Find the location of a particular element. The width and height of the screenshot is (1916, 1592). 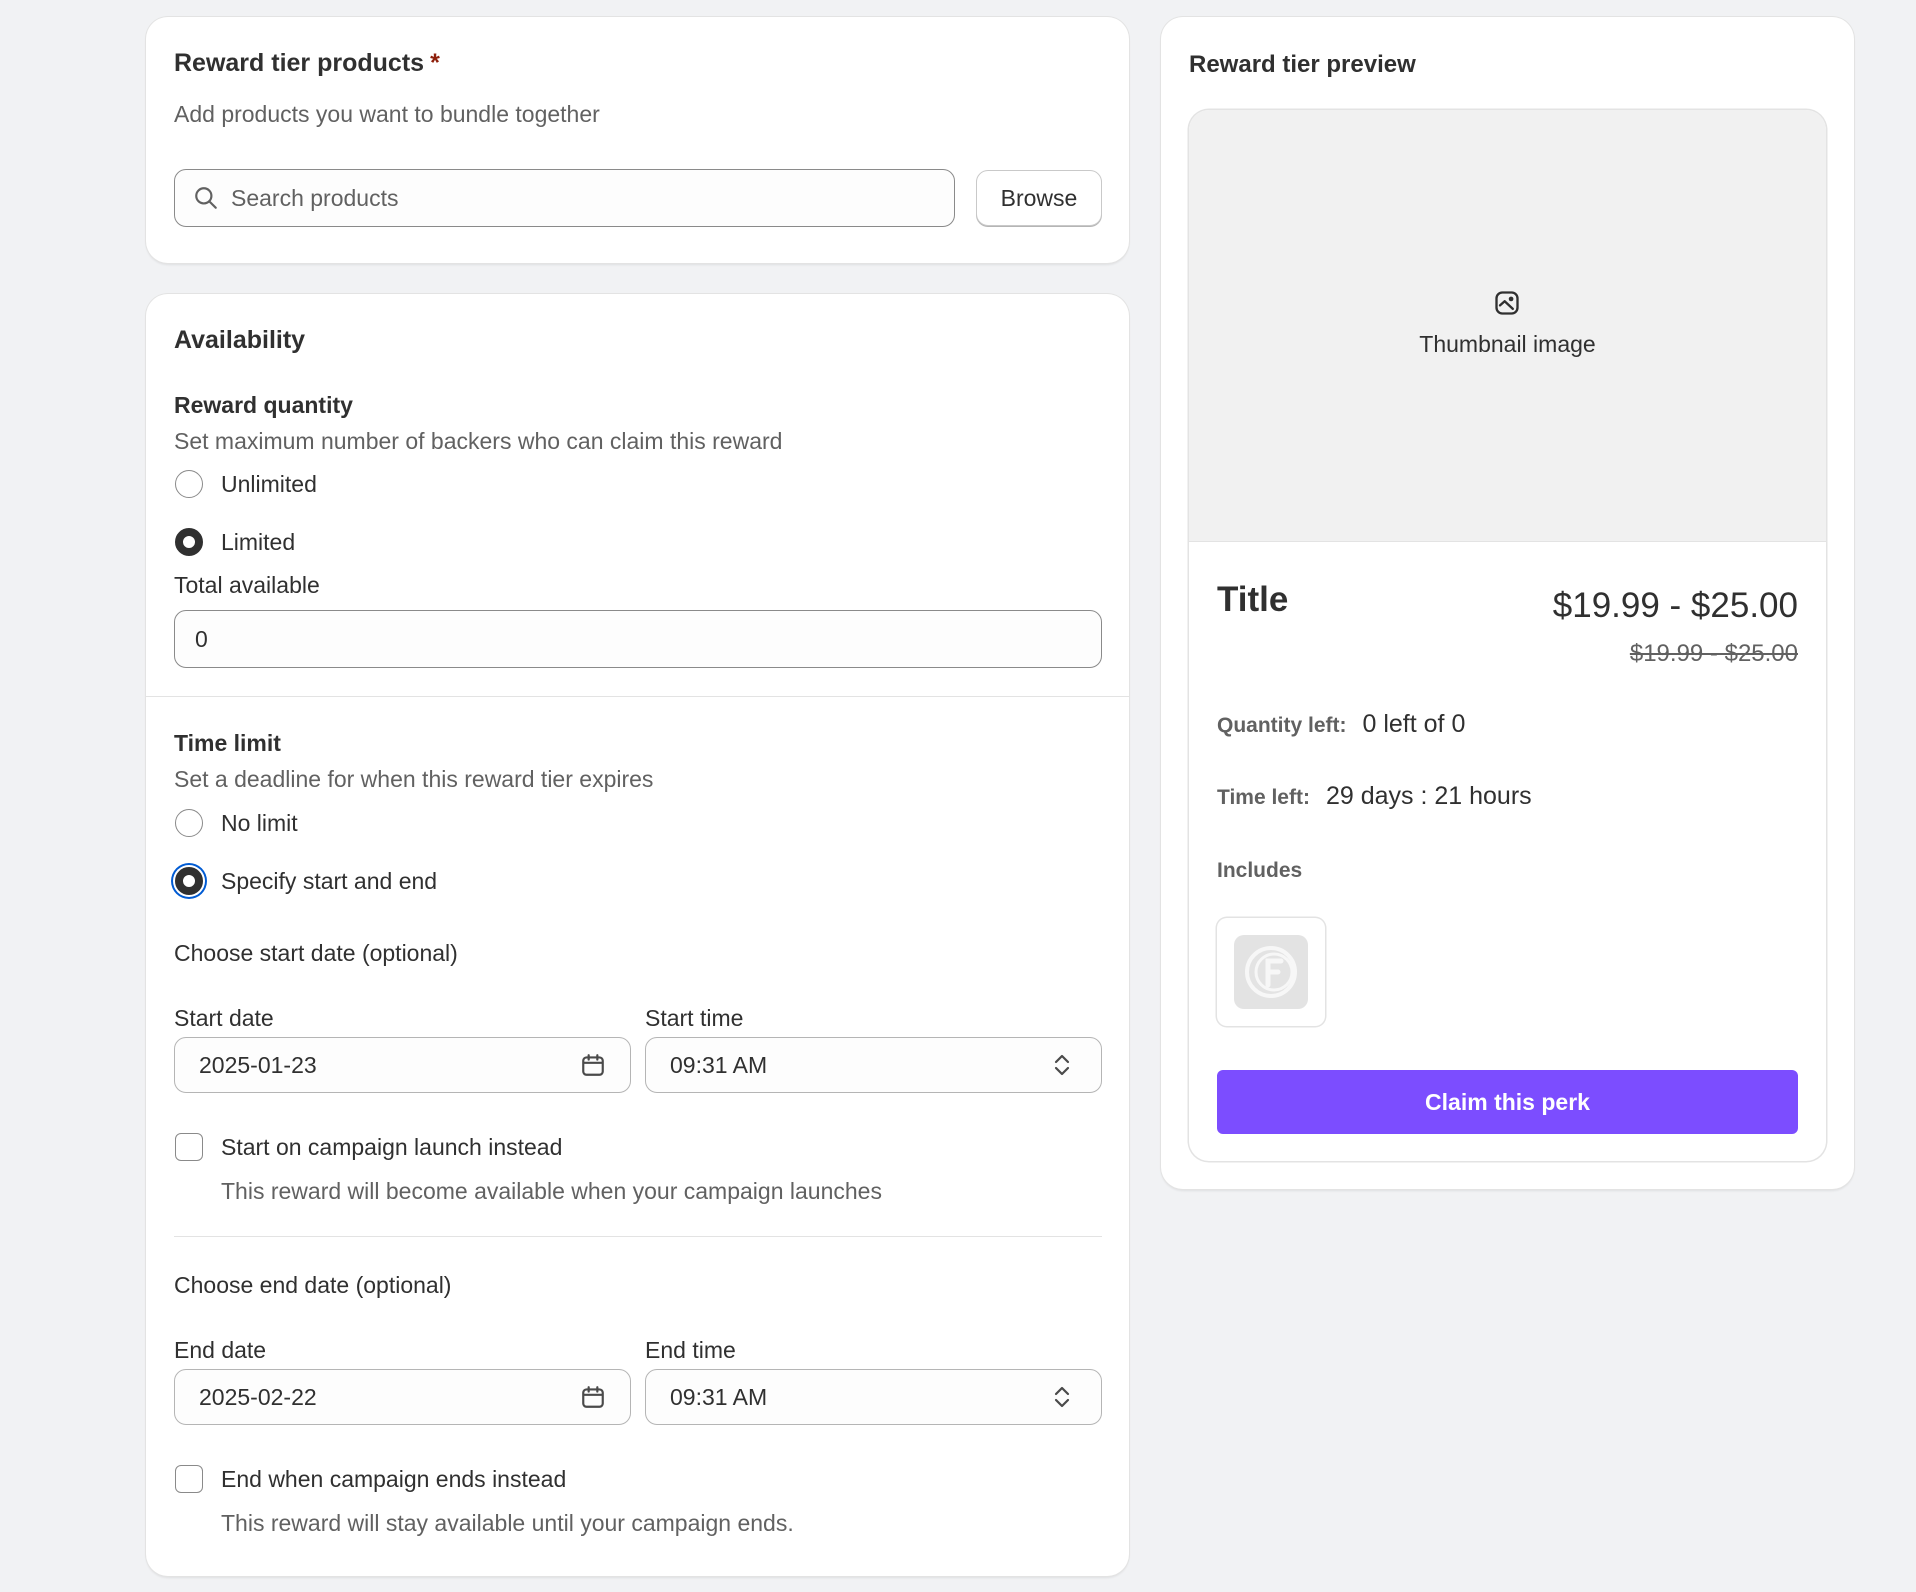

browse-button: Browse is located at coordinates (1039, 198).